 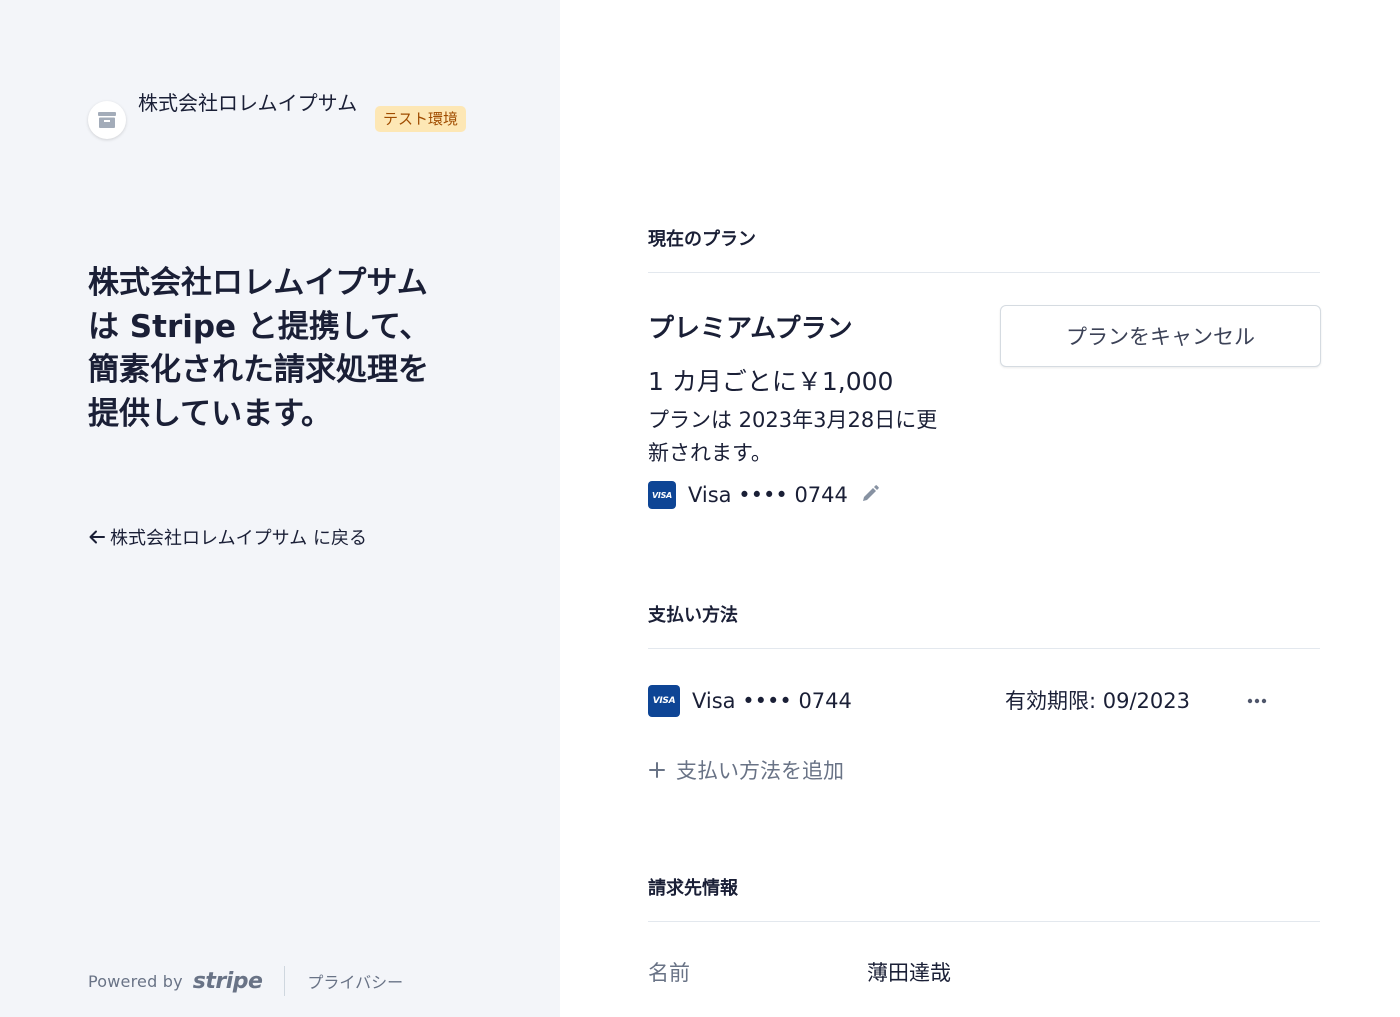 I want to click on payment-method-row: VISA Visa •••• 0744 有効期限: 09/2023, so click(x=984, y=701).